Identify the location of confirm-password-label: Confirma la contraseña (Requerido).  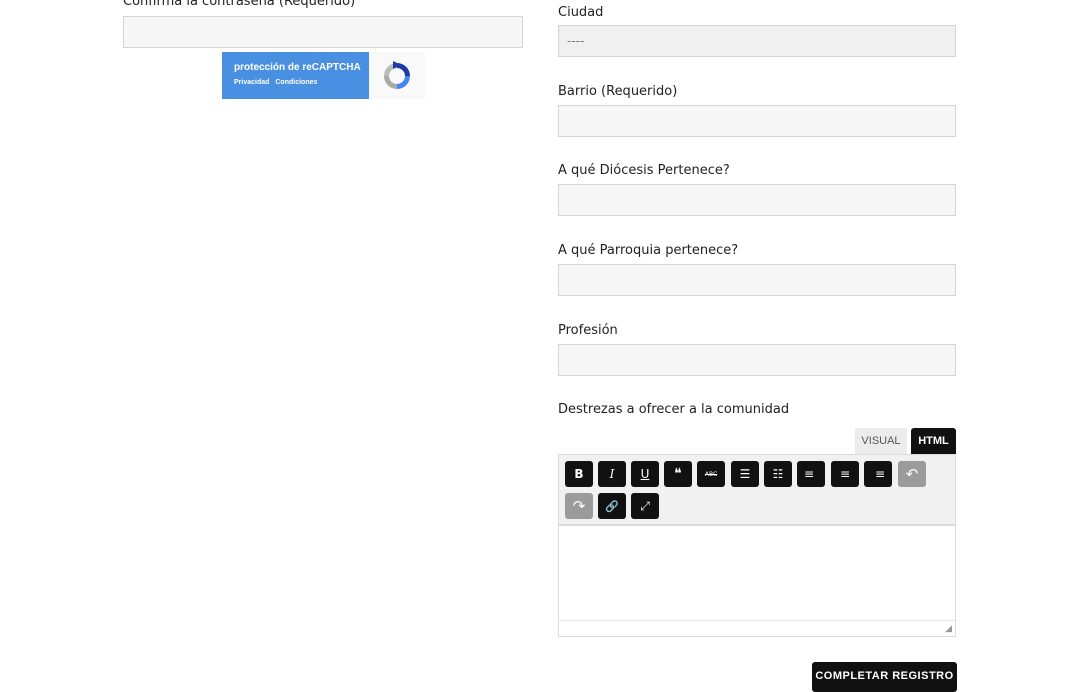
(239, 4).